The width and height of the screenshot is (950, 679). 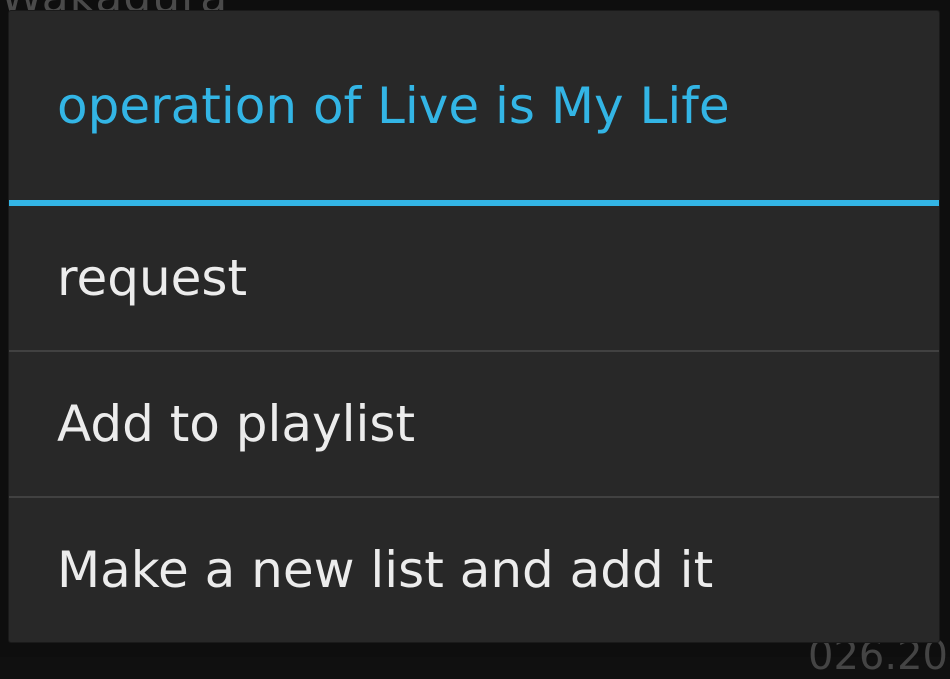 I want to click on menu-item-label: Make a new list and add it, so click(x=385, y=570).